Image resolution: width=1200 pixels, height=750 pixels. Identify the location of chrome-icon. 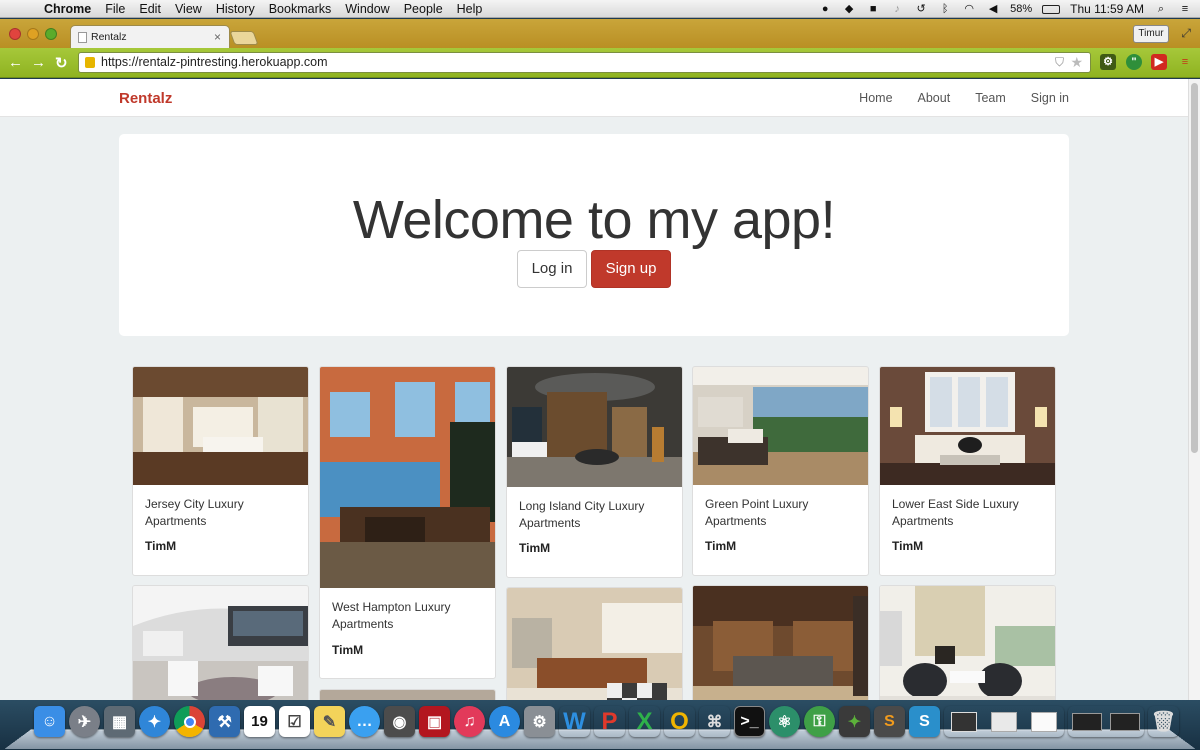
(189, 721).